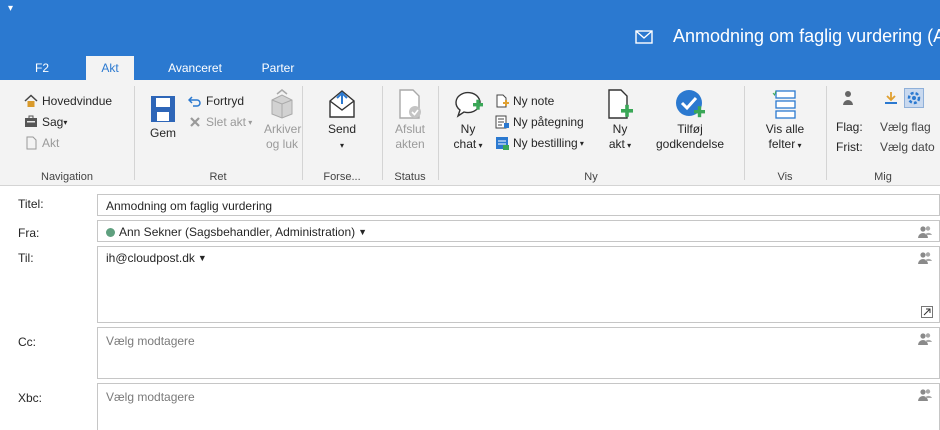  What do you see at coordinates (690, 129) in the screenshot?
I see `tilfoej-line1: Tilføj` at bounding box center [690, 129].